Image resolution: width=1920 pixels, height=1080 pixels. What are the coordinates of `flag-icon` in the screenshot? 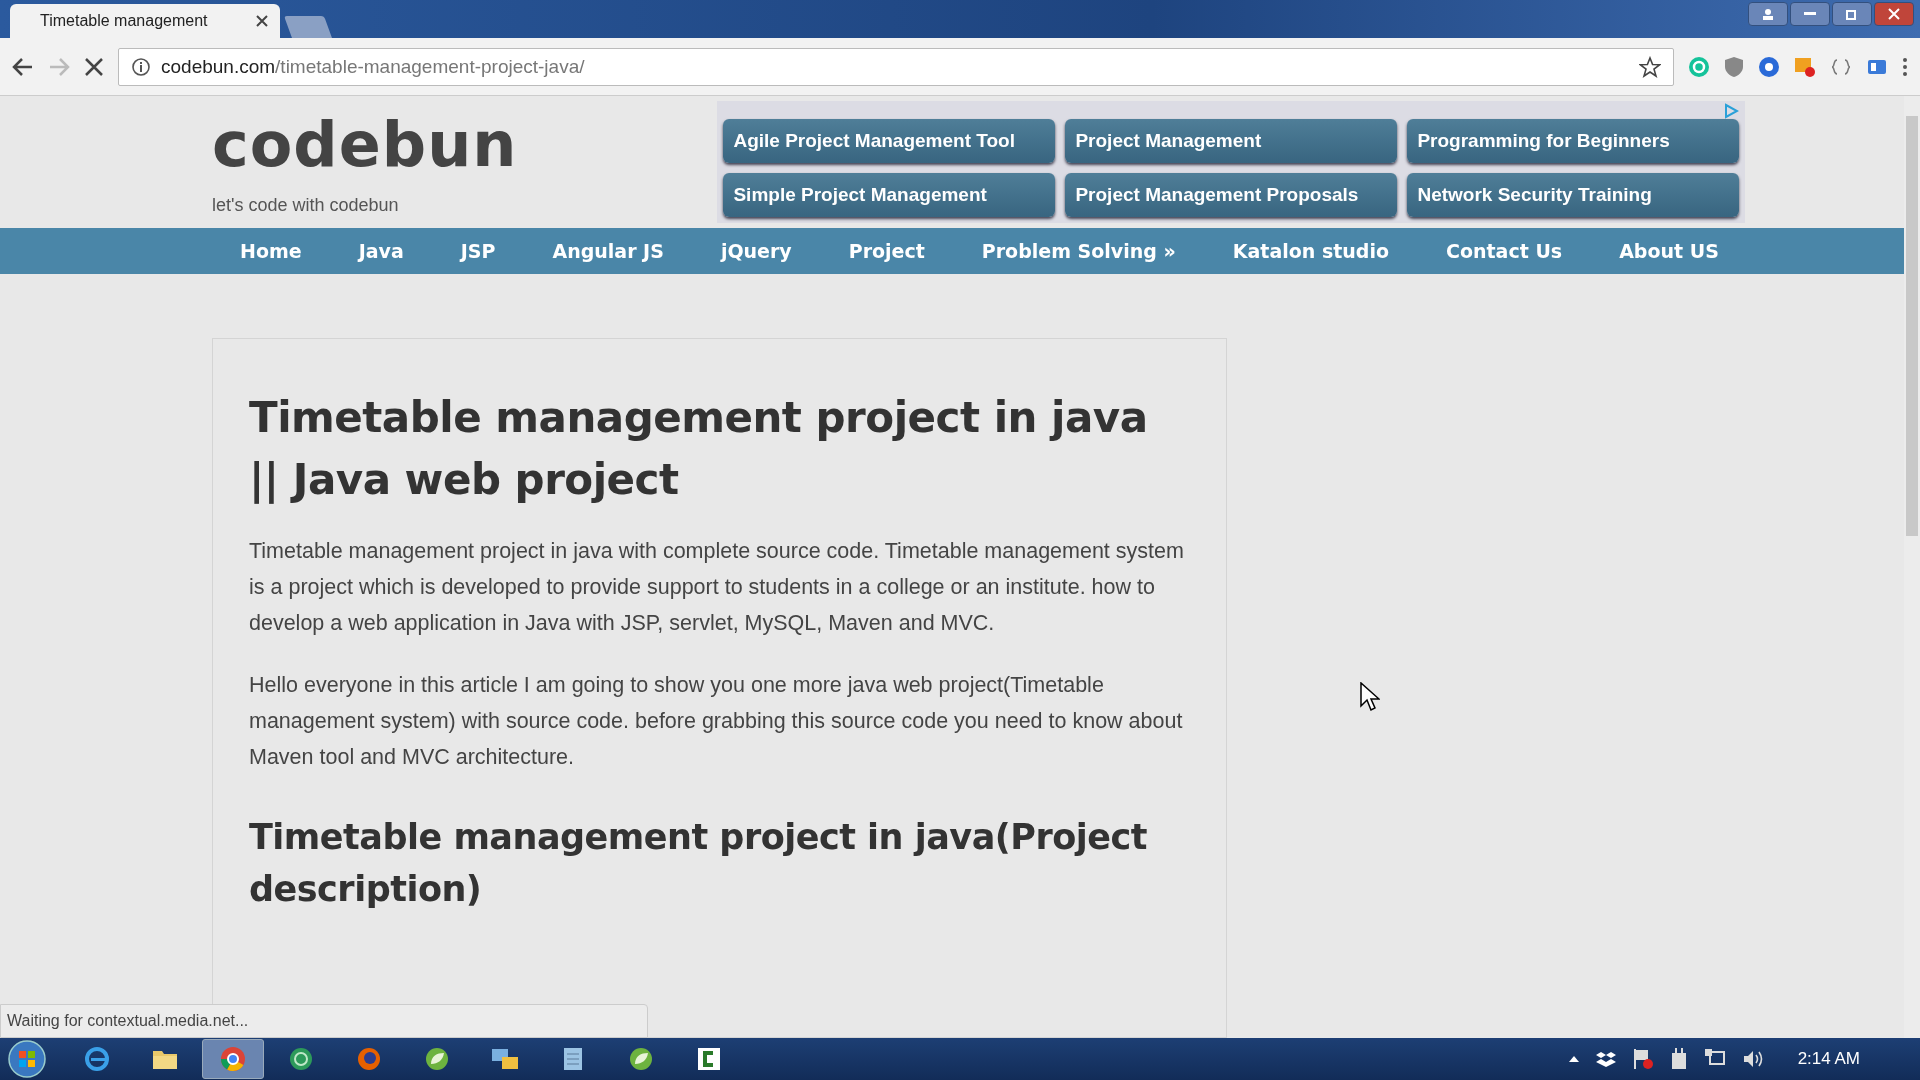 It's located at (1642, 1059).